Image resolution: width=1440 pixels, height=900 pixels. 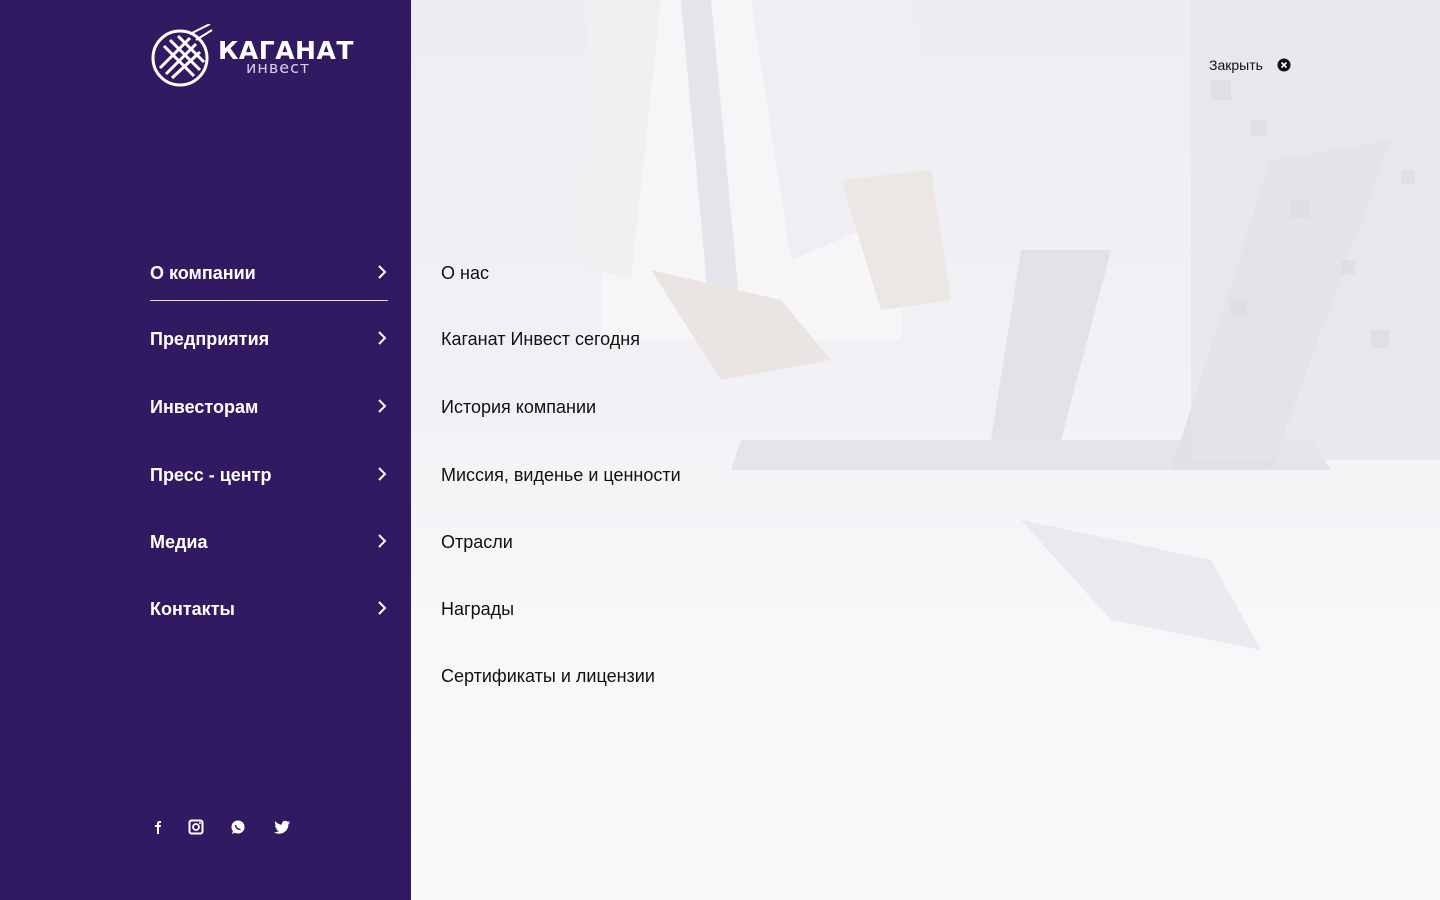 What do you see at coordinates (548, 676) in the screenshot?
I see `submenu-item-certificates: Сертификаты и лицензии` at bounding box center [548, 676].